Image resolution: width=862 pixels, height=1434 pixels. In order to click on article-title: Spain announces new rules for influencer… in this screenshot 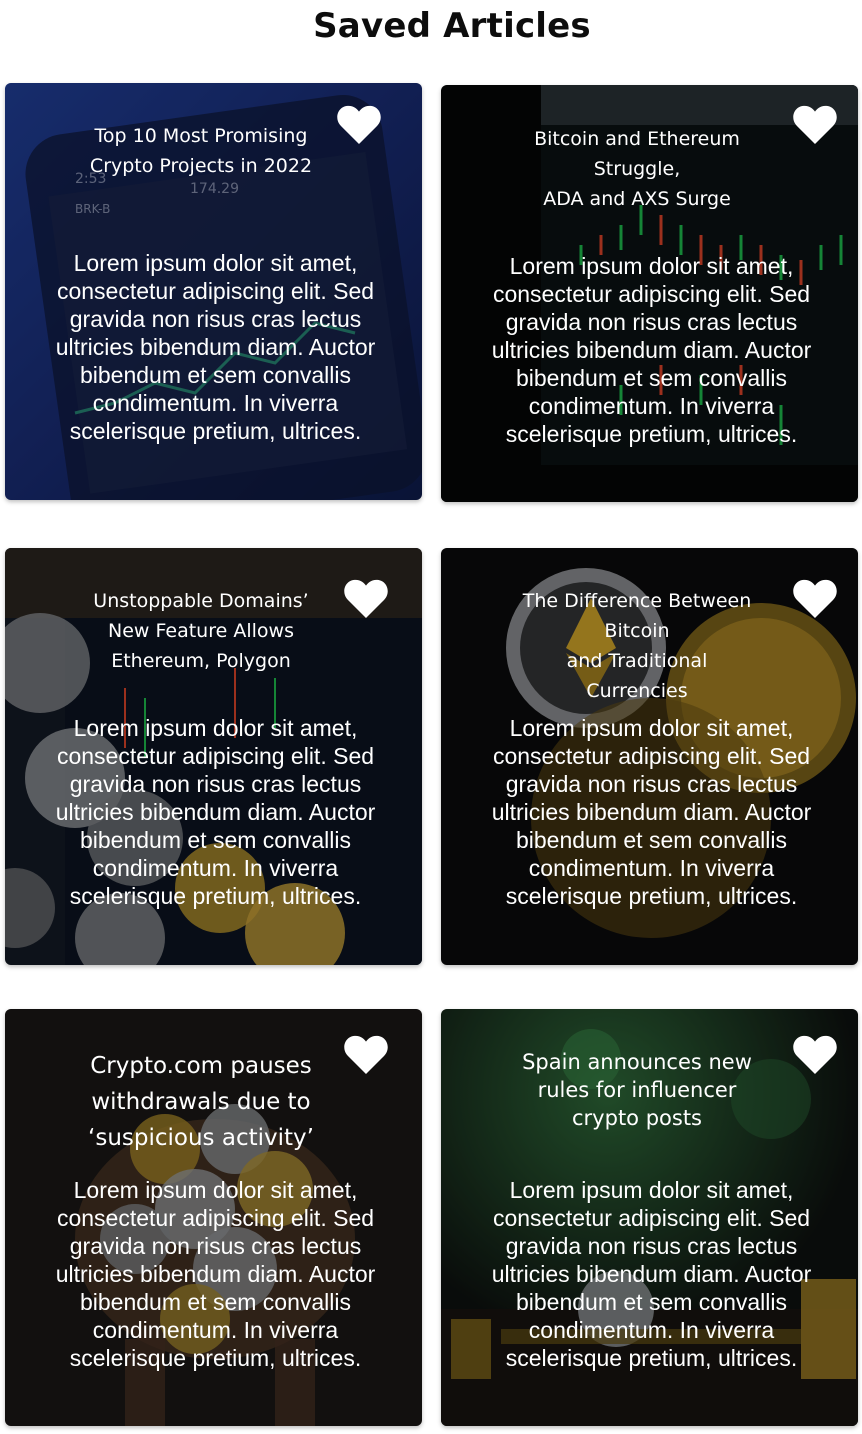, I will do `click(637, 1090)`.